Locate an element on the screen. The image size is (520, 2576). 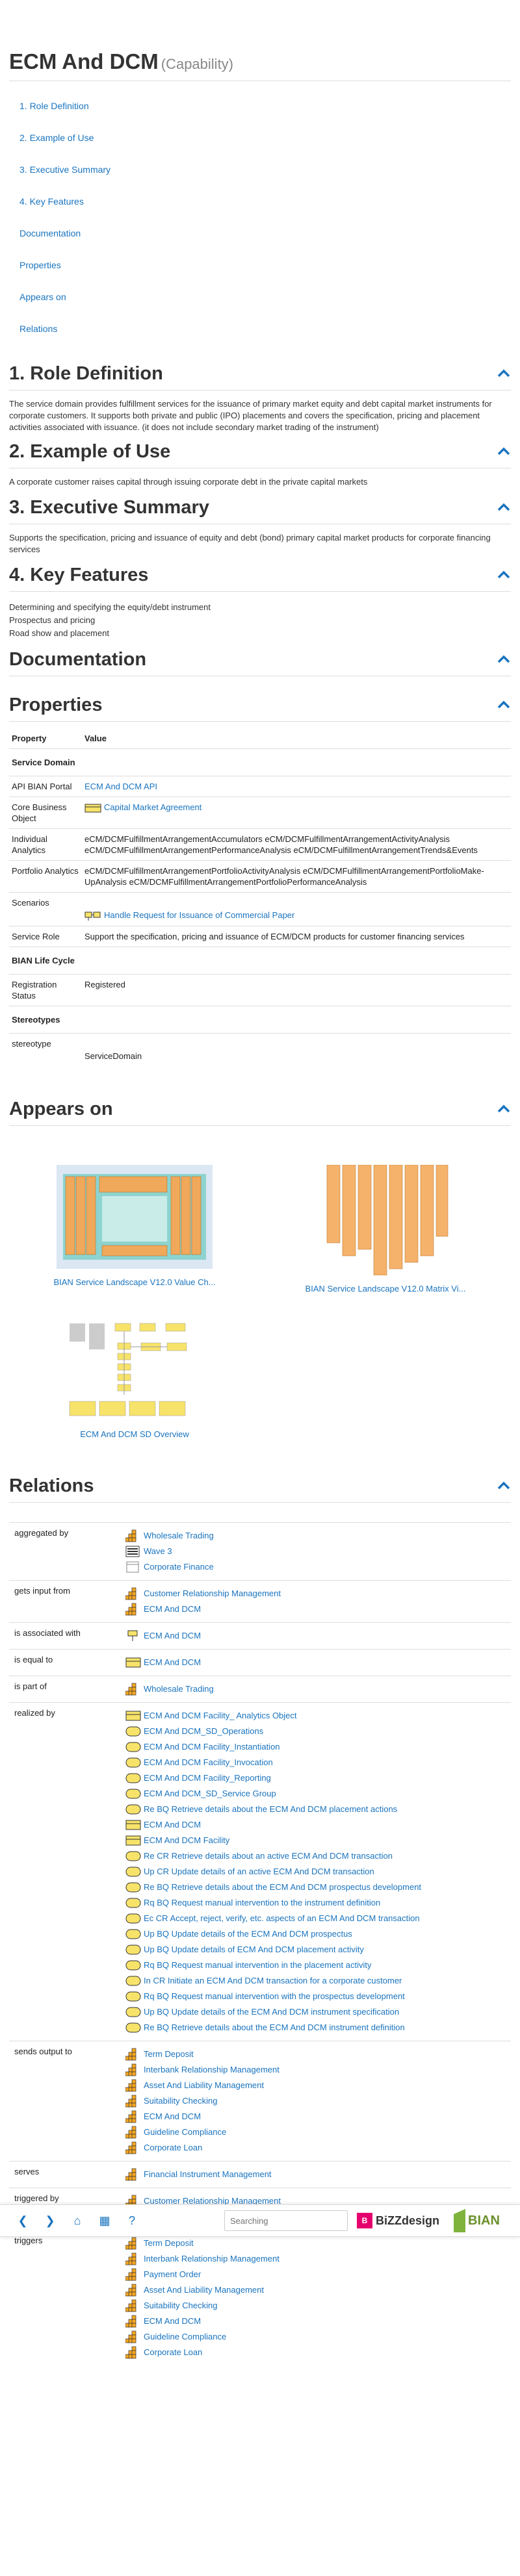
relation-link: ECM And DCM Facility_Reporting is located at coordinates (207, 1778).